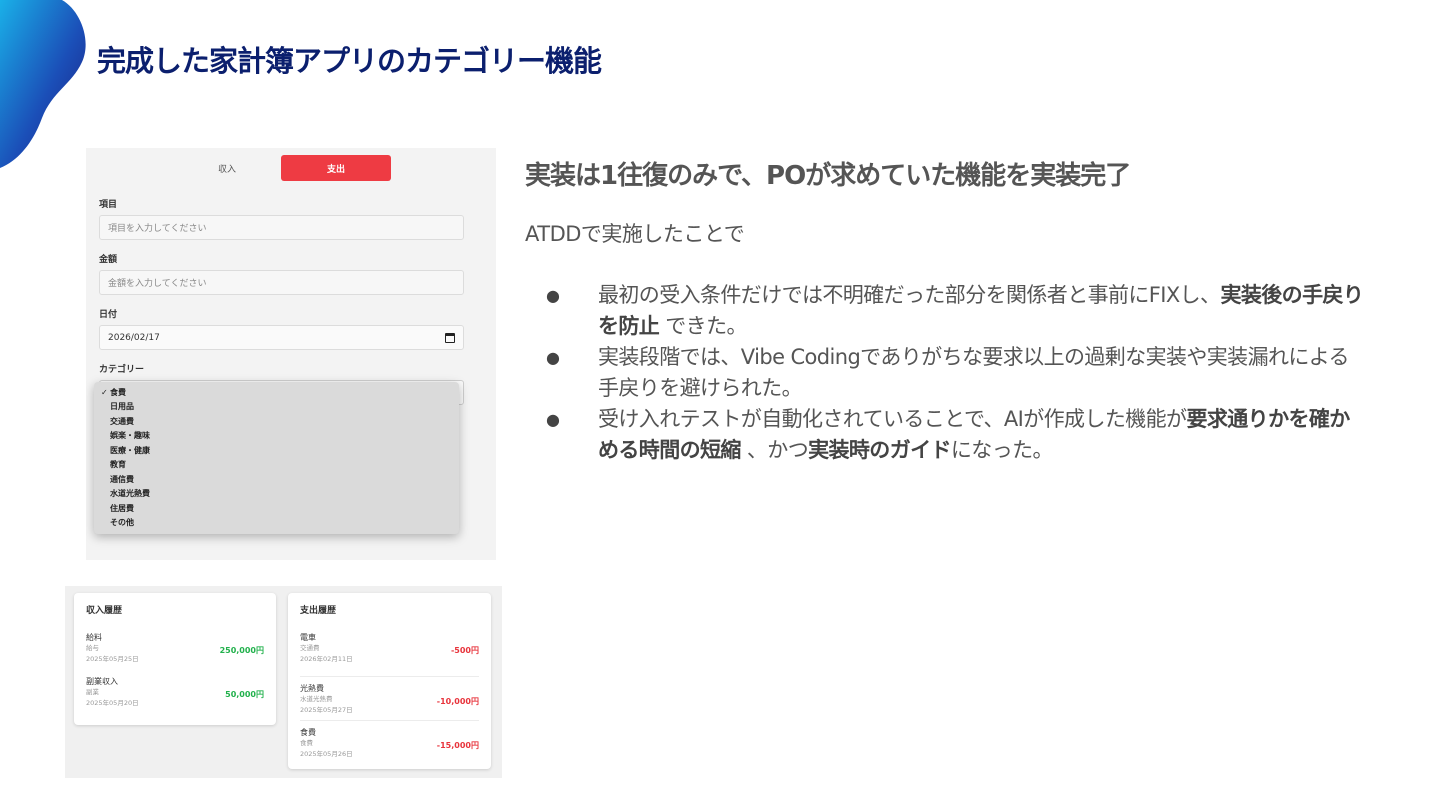  I want to click on category-option: 住居費, so click(280, 508).